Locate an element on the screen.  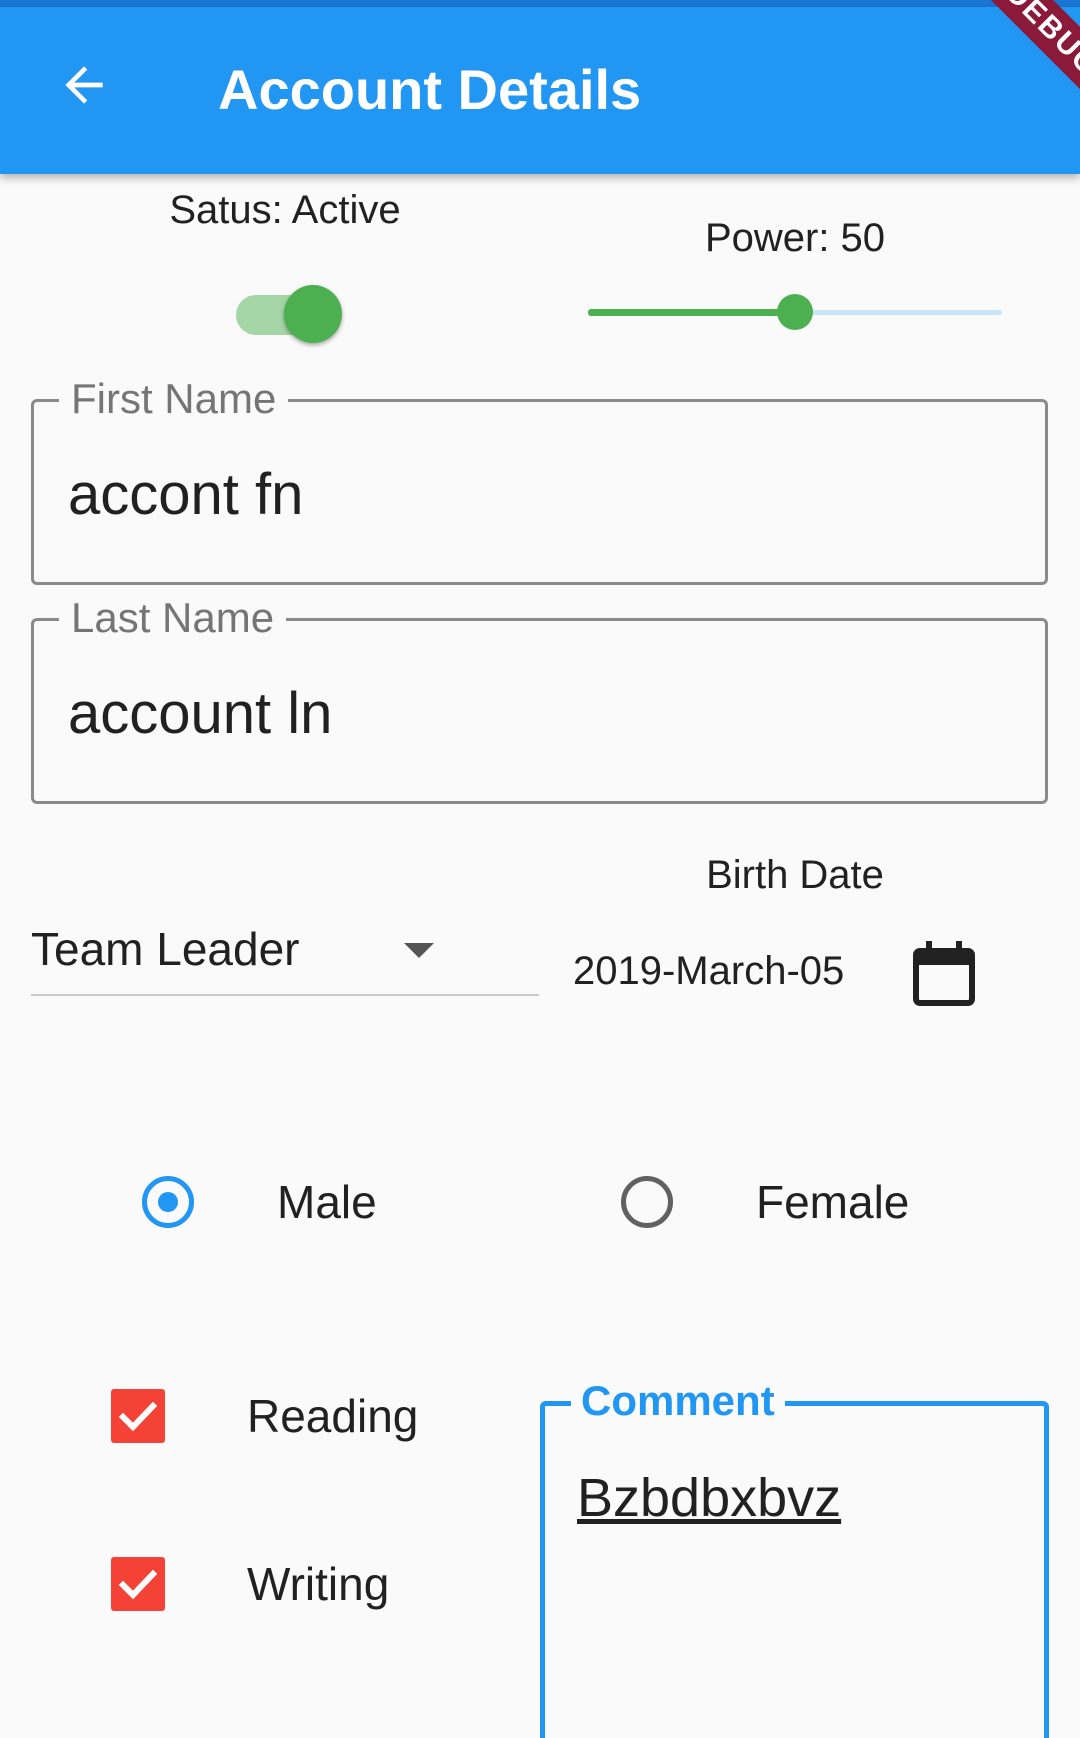
arrow-back-icon is located at coordinates (84, 87).